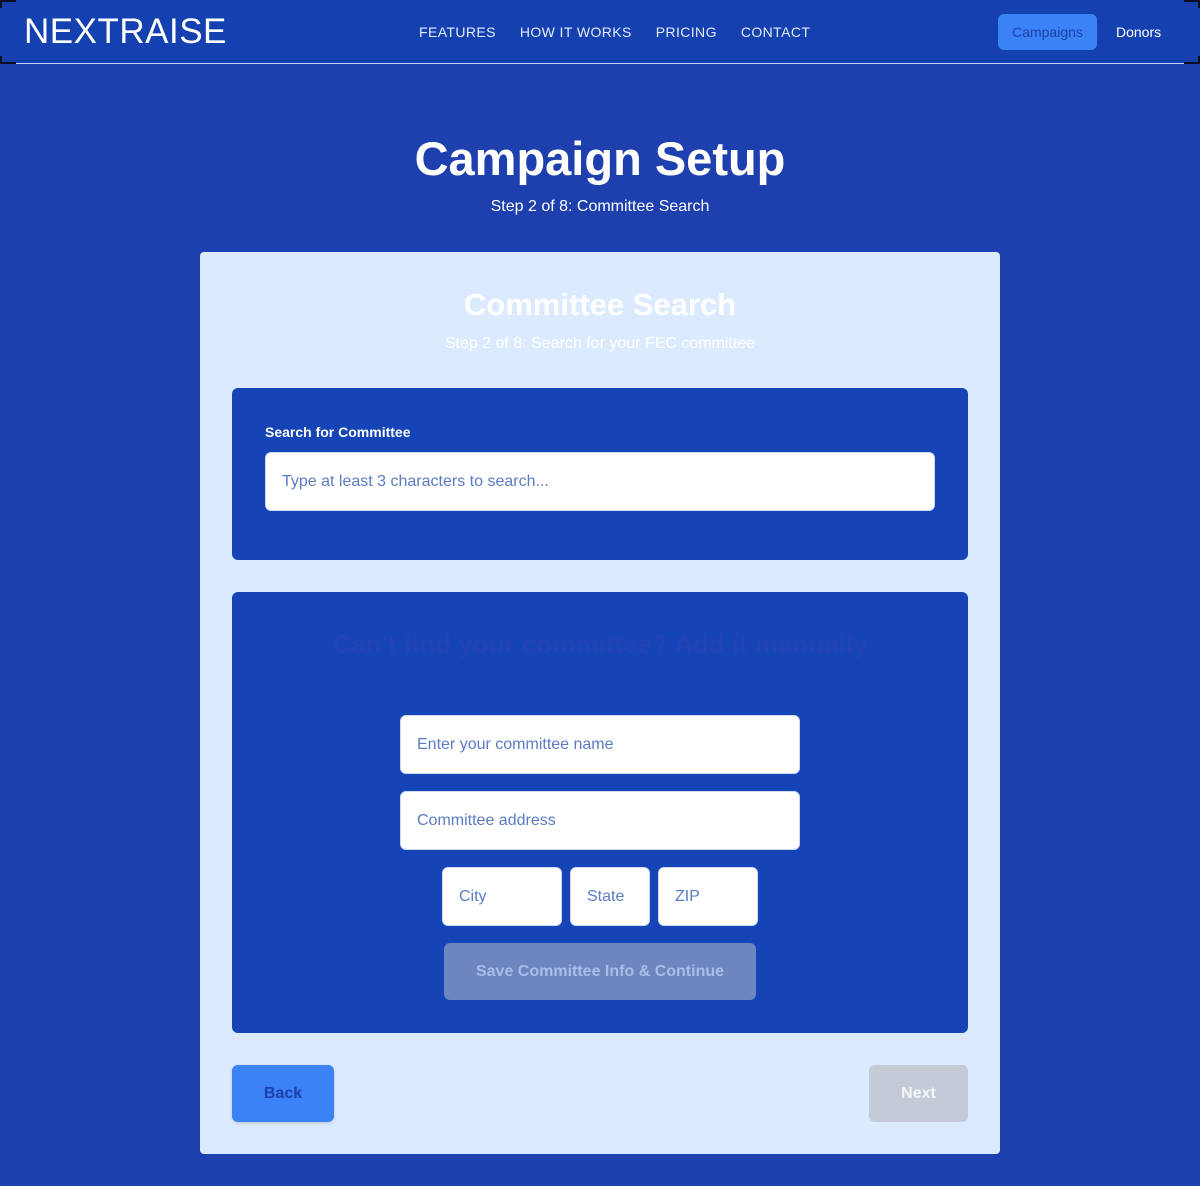 The height and width of the screenshot is (1186, 1200). I want to click on nav-link-pricing: PRICING, so click(686, 32).